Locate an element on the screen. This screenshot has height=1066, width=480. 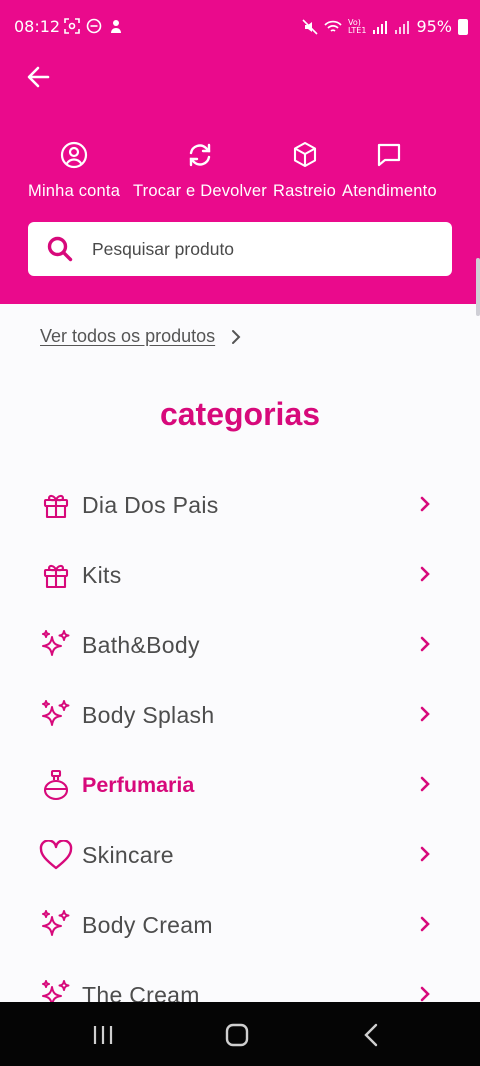
wifi-icon is located at coordinates (333, 26).